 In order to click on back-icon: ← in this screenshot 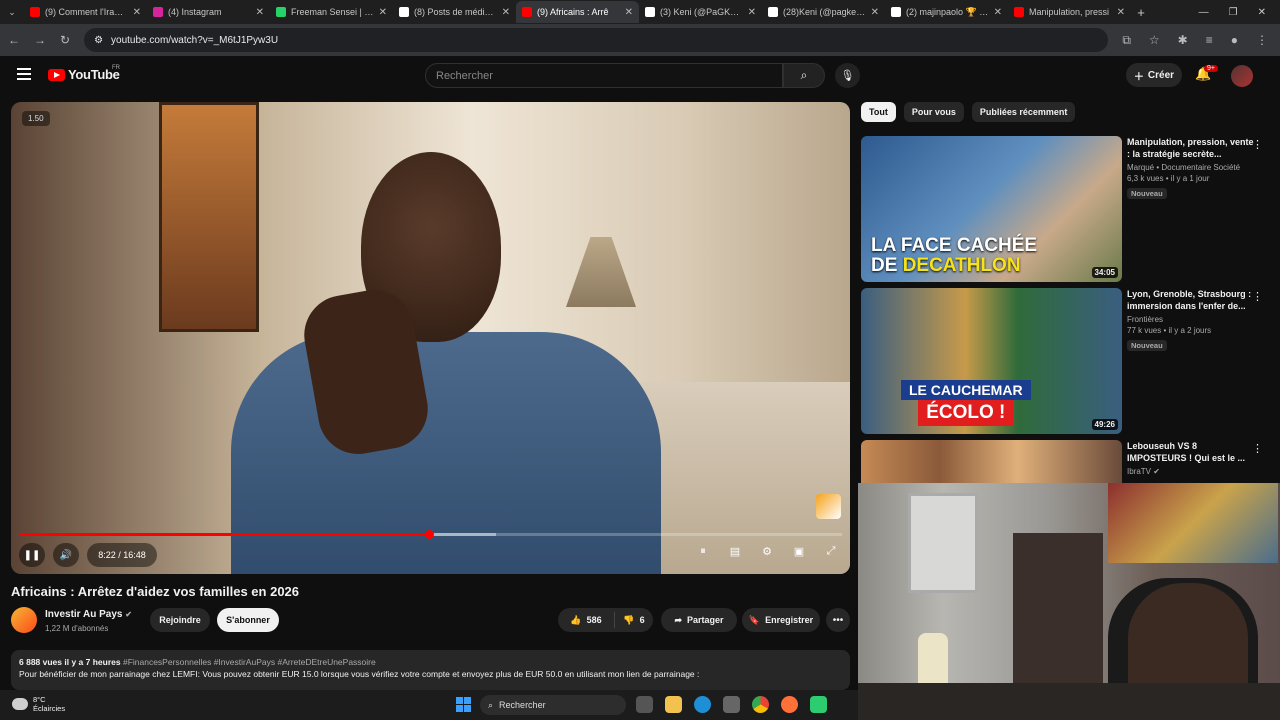, I will do `click(14, 40)`.